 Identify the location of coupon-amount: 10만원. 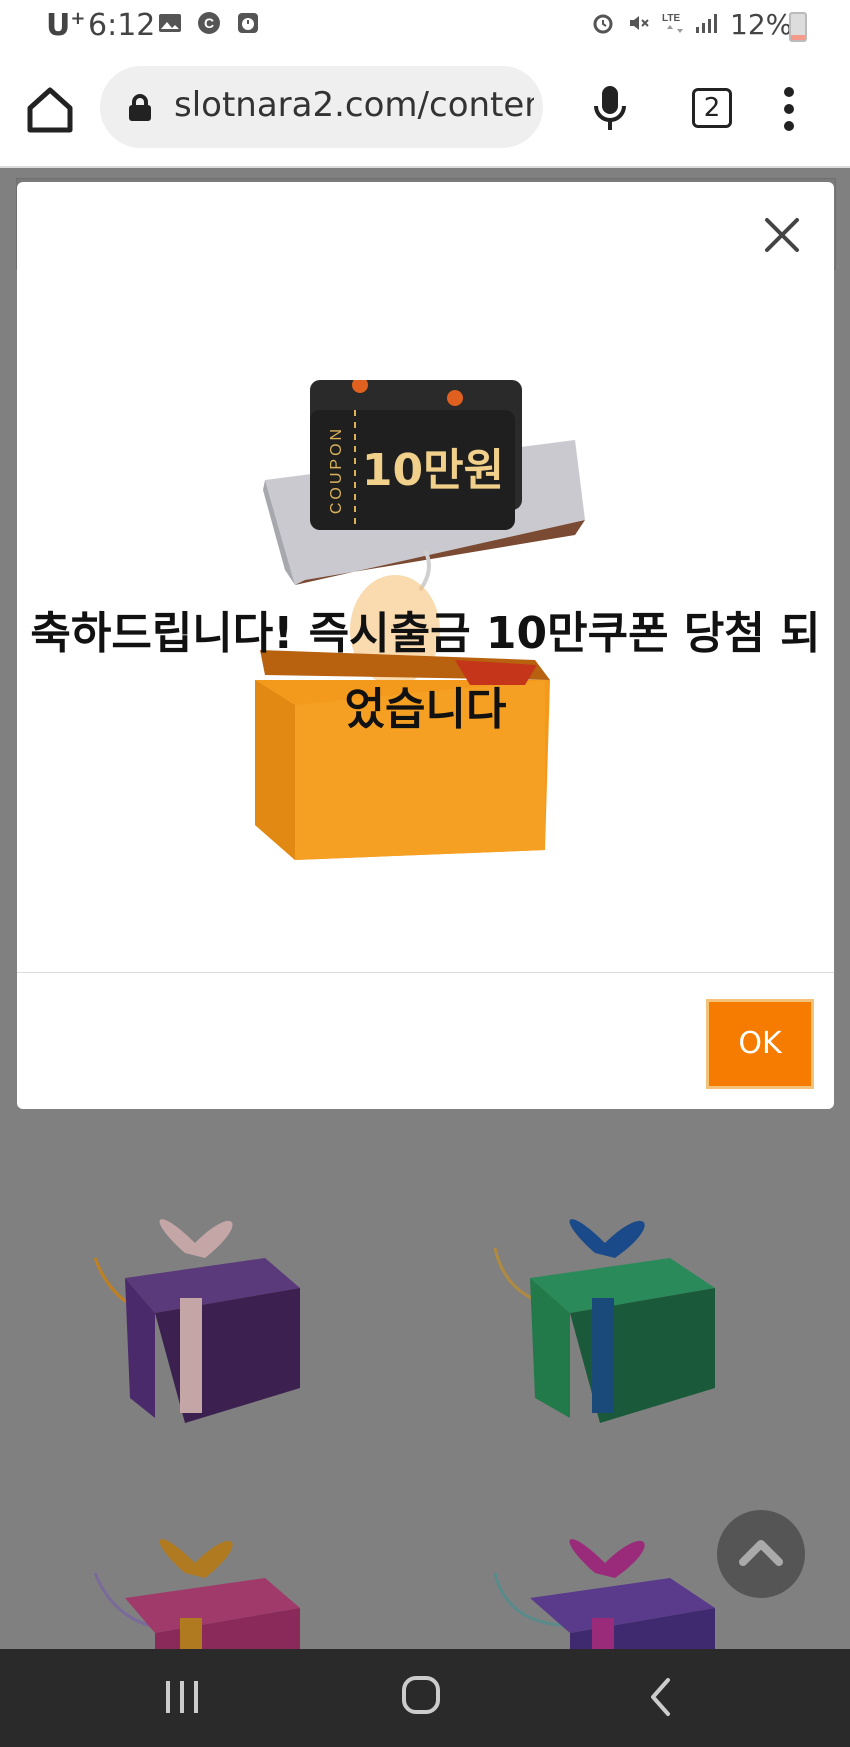
(433, 470).